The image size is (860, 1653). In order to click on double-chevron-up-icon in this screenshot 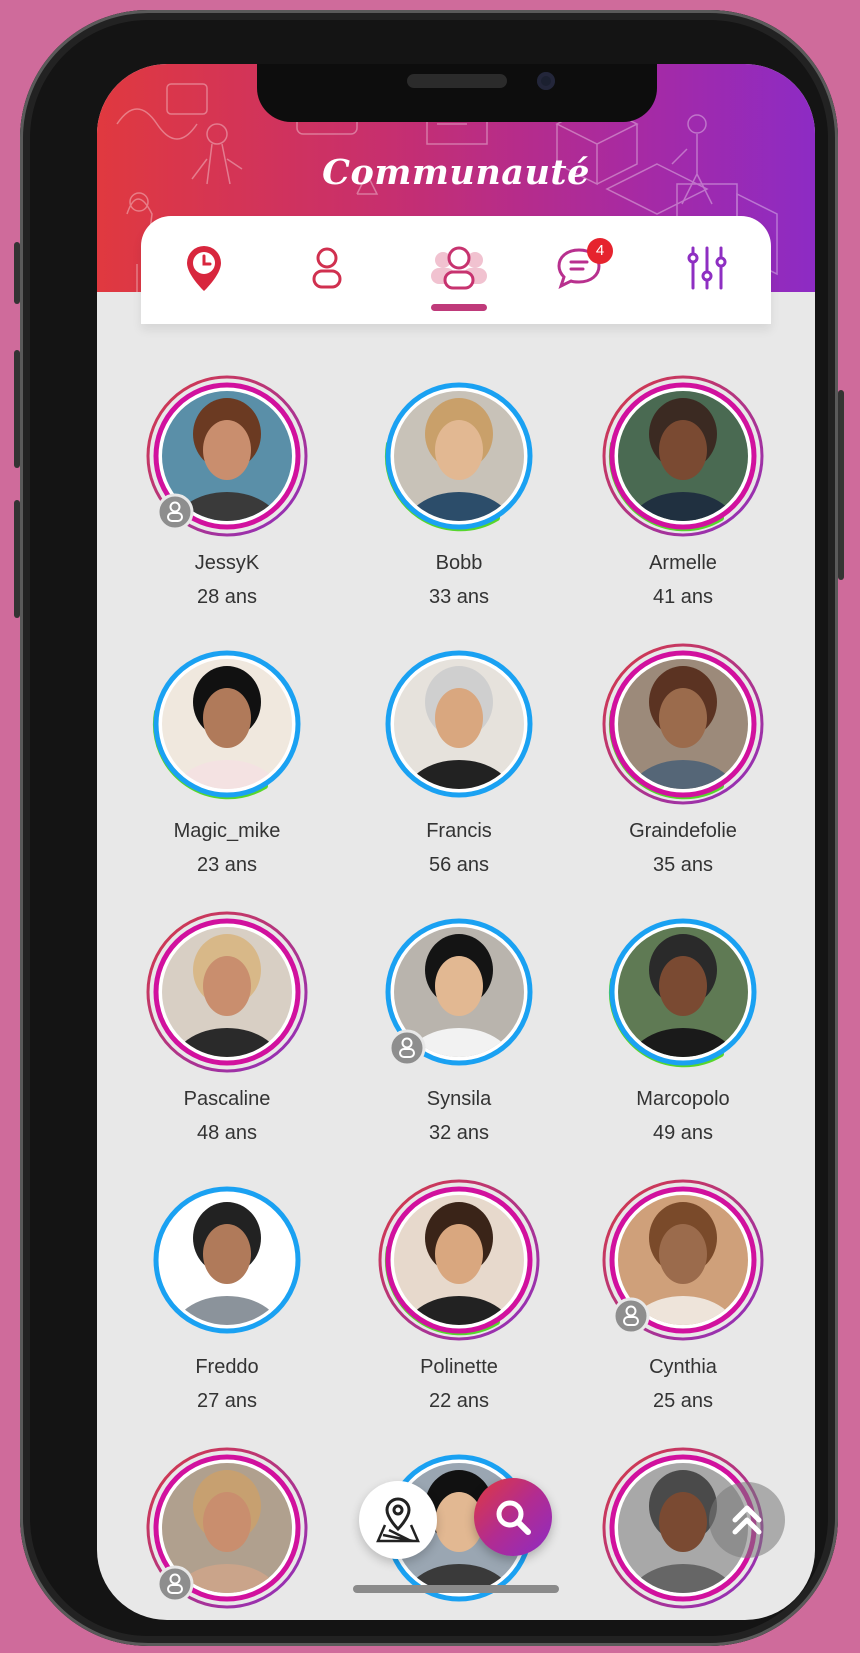, I will do `click(747, 1520)`.